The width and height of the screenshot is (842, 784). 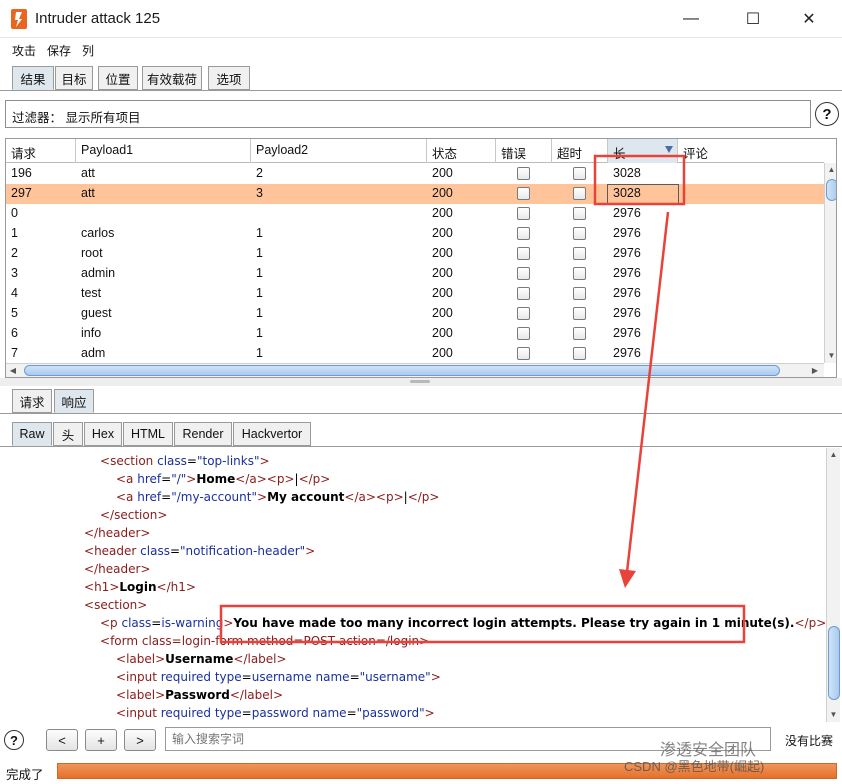 What do you see at coordinates (74, 401) in the screenshot?
I see `tab-response: 响应` at bounding box center [74, 401].